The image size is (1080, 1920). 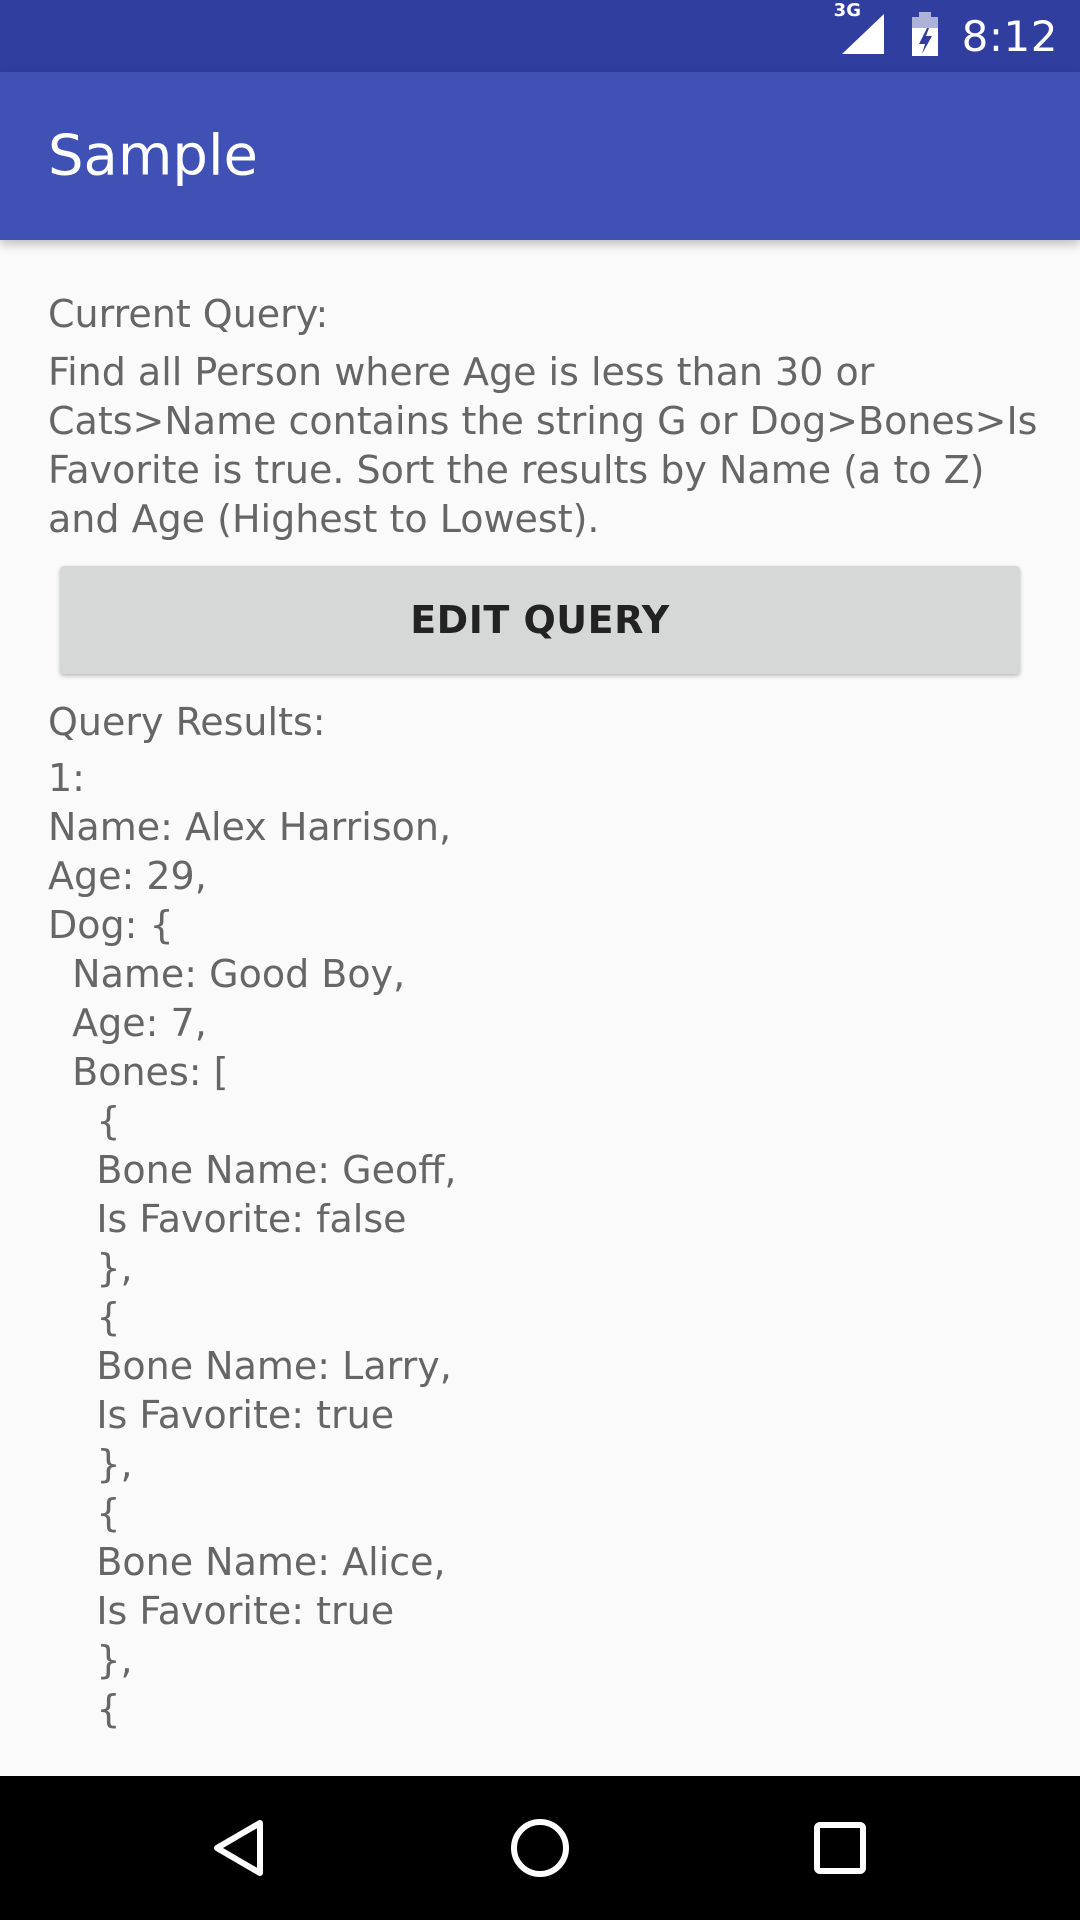 I want to click on query-results-label: Query Results:, so click(x=187, y=722).